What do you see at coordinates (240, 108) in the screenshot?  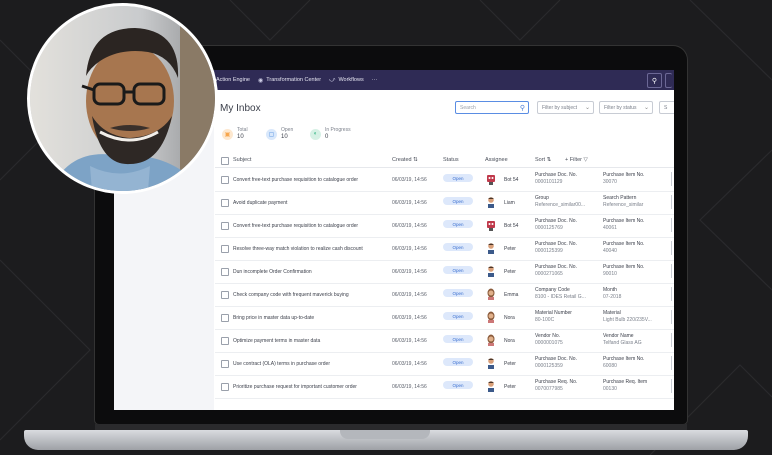 I see `page-title: My Inbox` at bounding box center [240, 108].